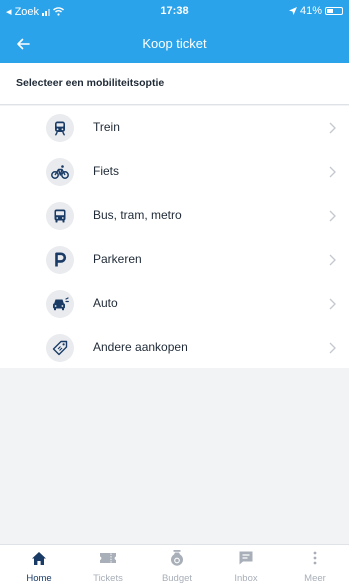  I want to click on page-title: Koop ticket, so click(174, 43).